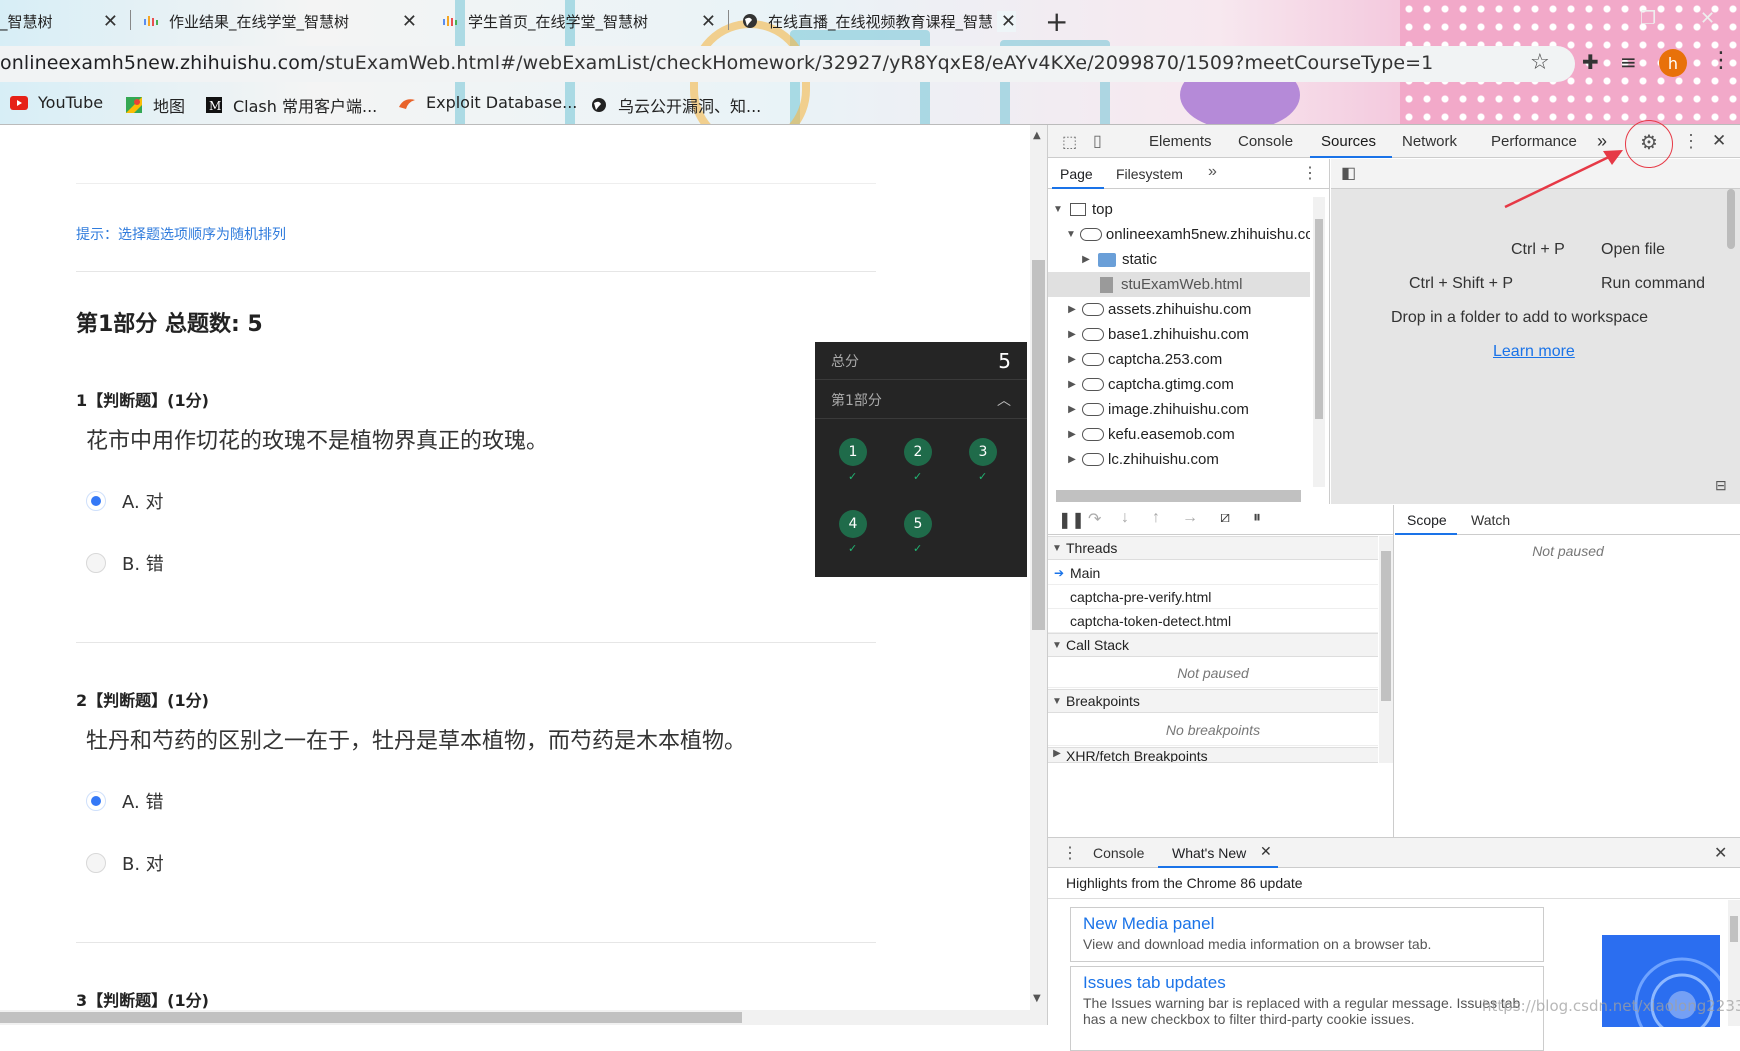  What do you see at coordinates (1125, 518) in the screenshot?
I see `step-into-icon: ↓` at bounding box center [1125, 518].